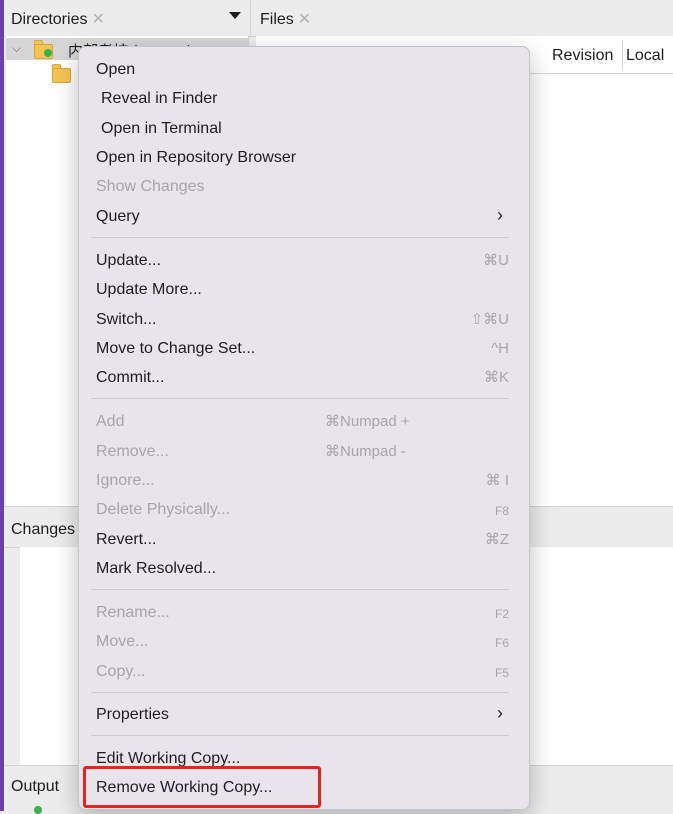 This screenshot has height=814, width=673. What do you see at coordinates (501, 511) in the screenshot?
I see `shortcut-delete-physically: F8` at bounding box center [501, 511].